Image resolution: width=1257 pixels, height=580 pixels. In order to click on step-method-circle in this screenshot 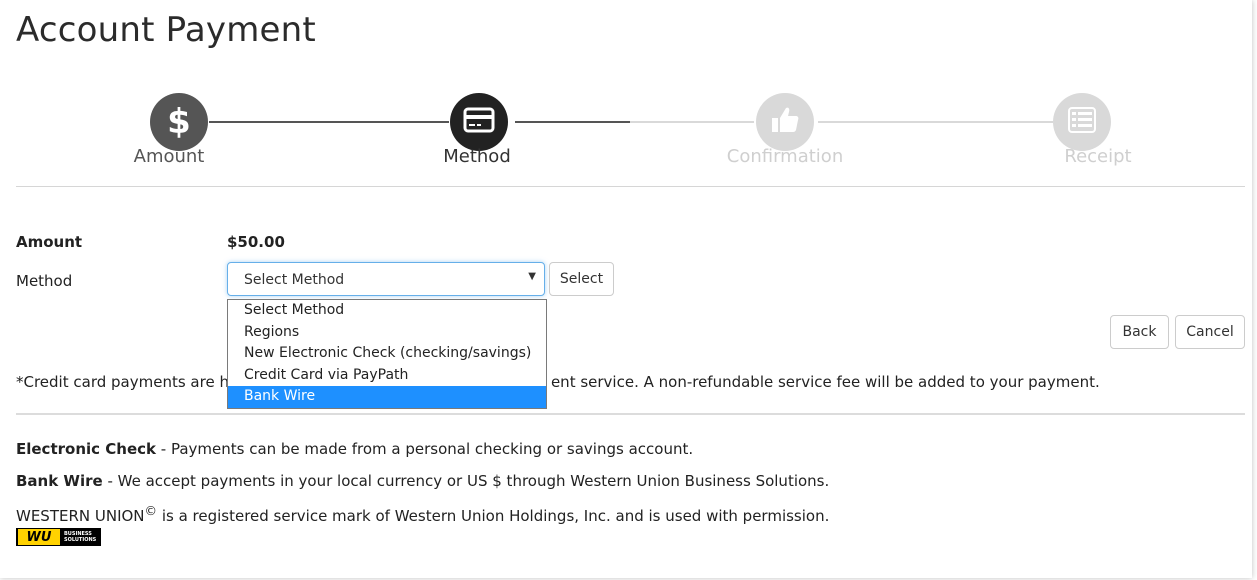, I will do `click(479, 122)`.